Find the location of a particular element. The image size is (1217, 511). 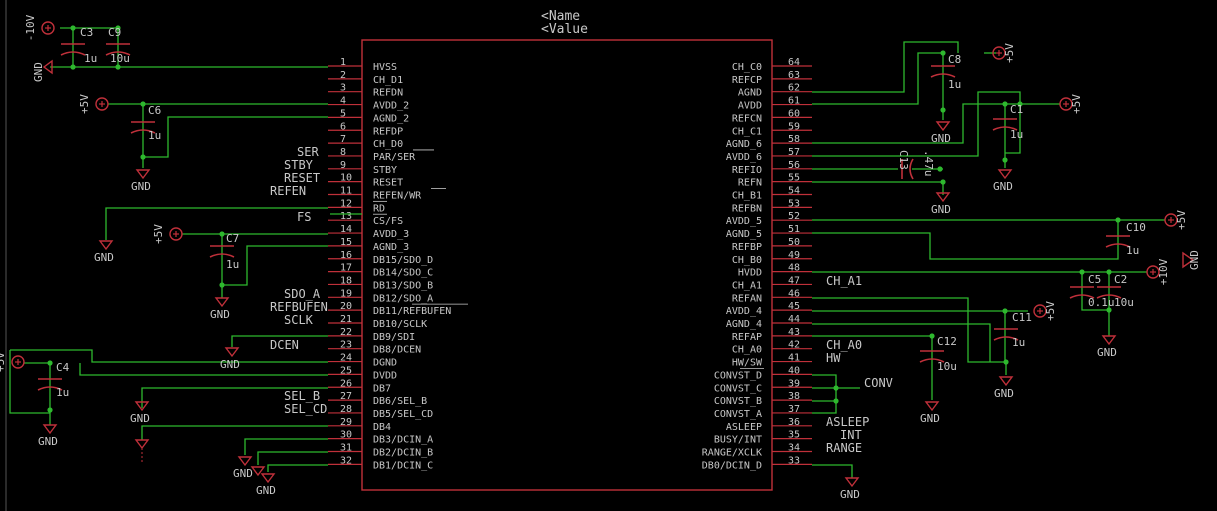

pin-number: 35 is located at coordinates (794, 435).